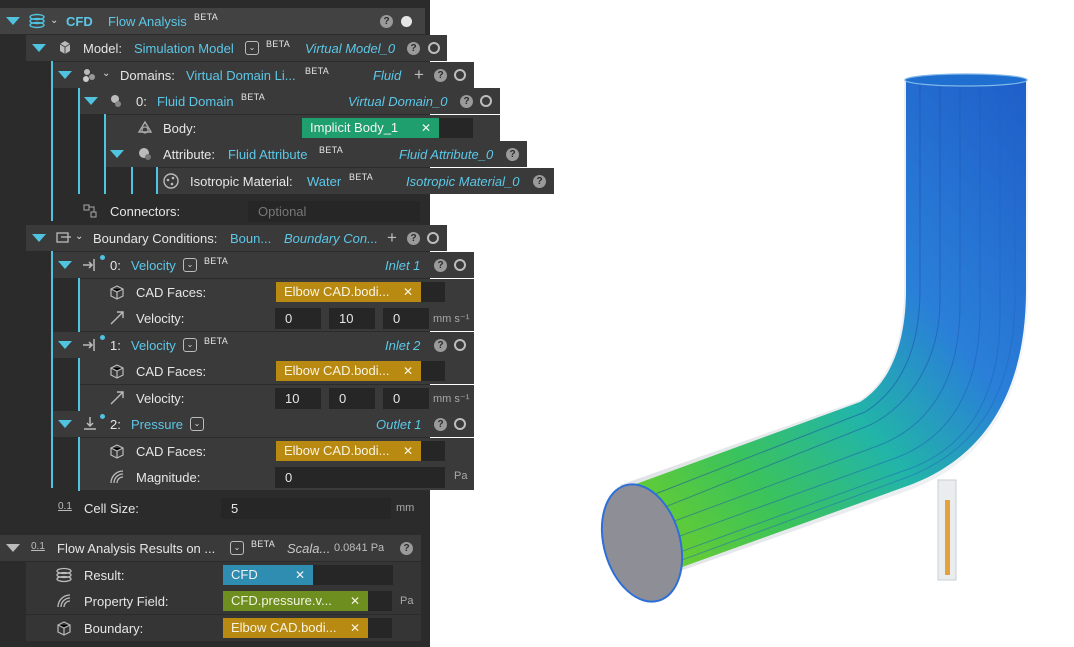  Describe the element at coordinates (398, 101) in the screenshot. I see `fluid-domain-instance: Virtual Domain_0` at that location.